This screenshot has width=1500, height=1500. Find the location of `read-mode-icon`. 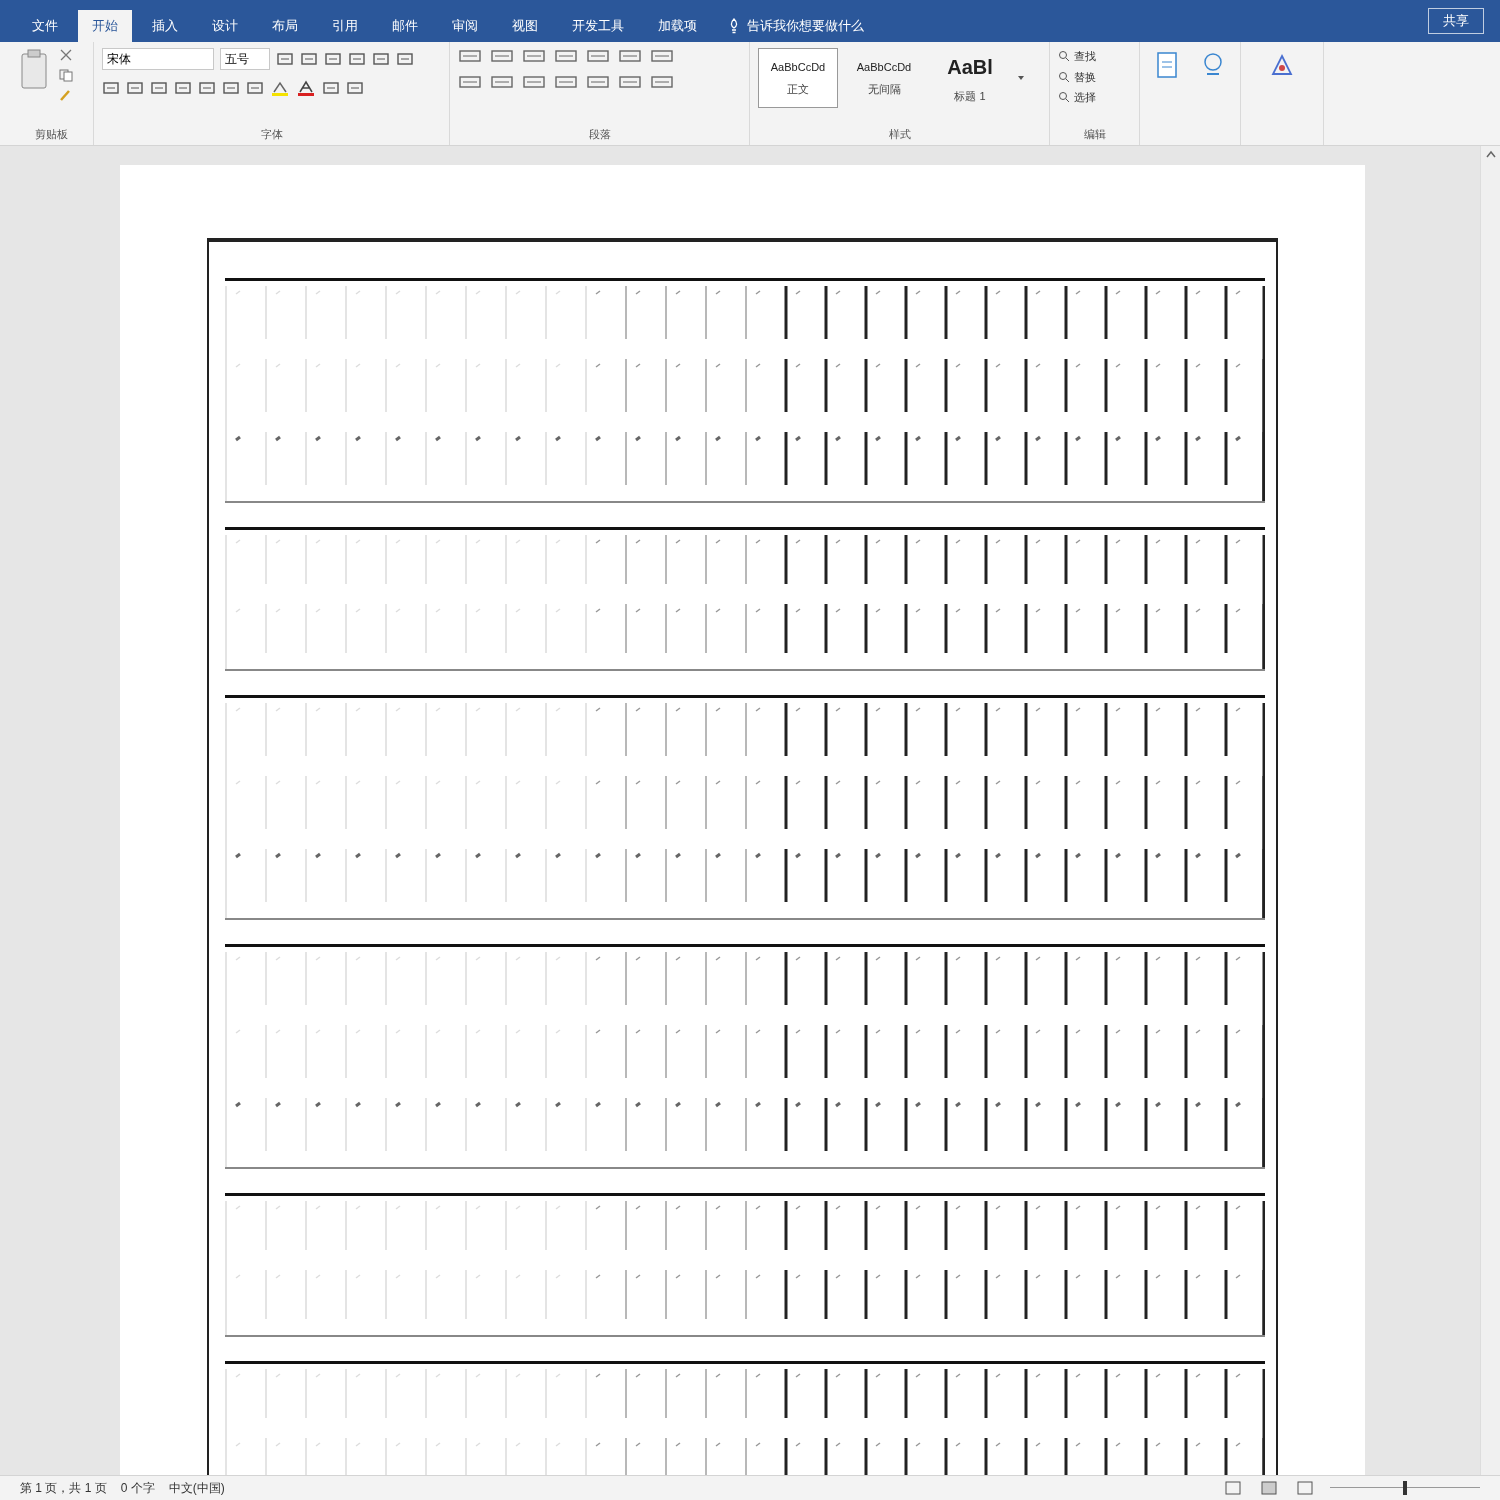

read-mode-icon is located at coordinates (1233, 1488).